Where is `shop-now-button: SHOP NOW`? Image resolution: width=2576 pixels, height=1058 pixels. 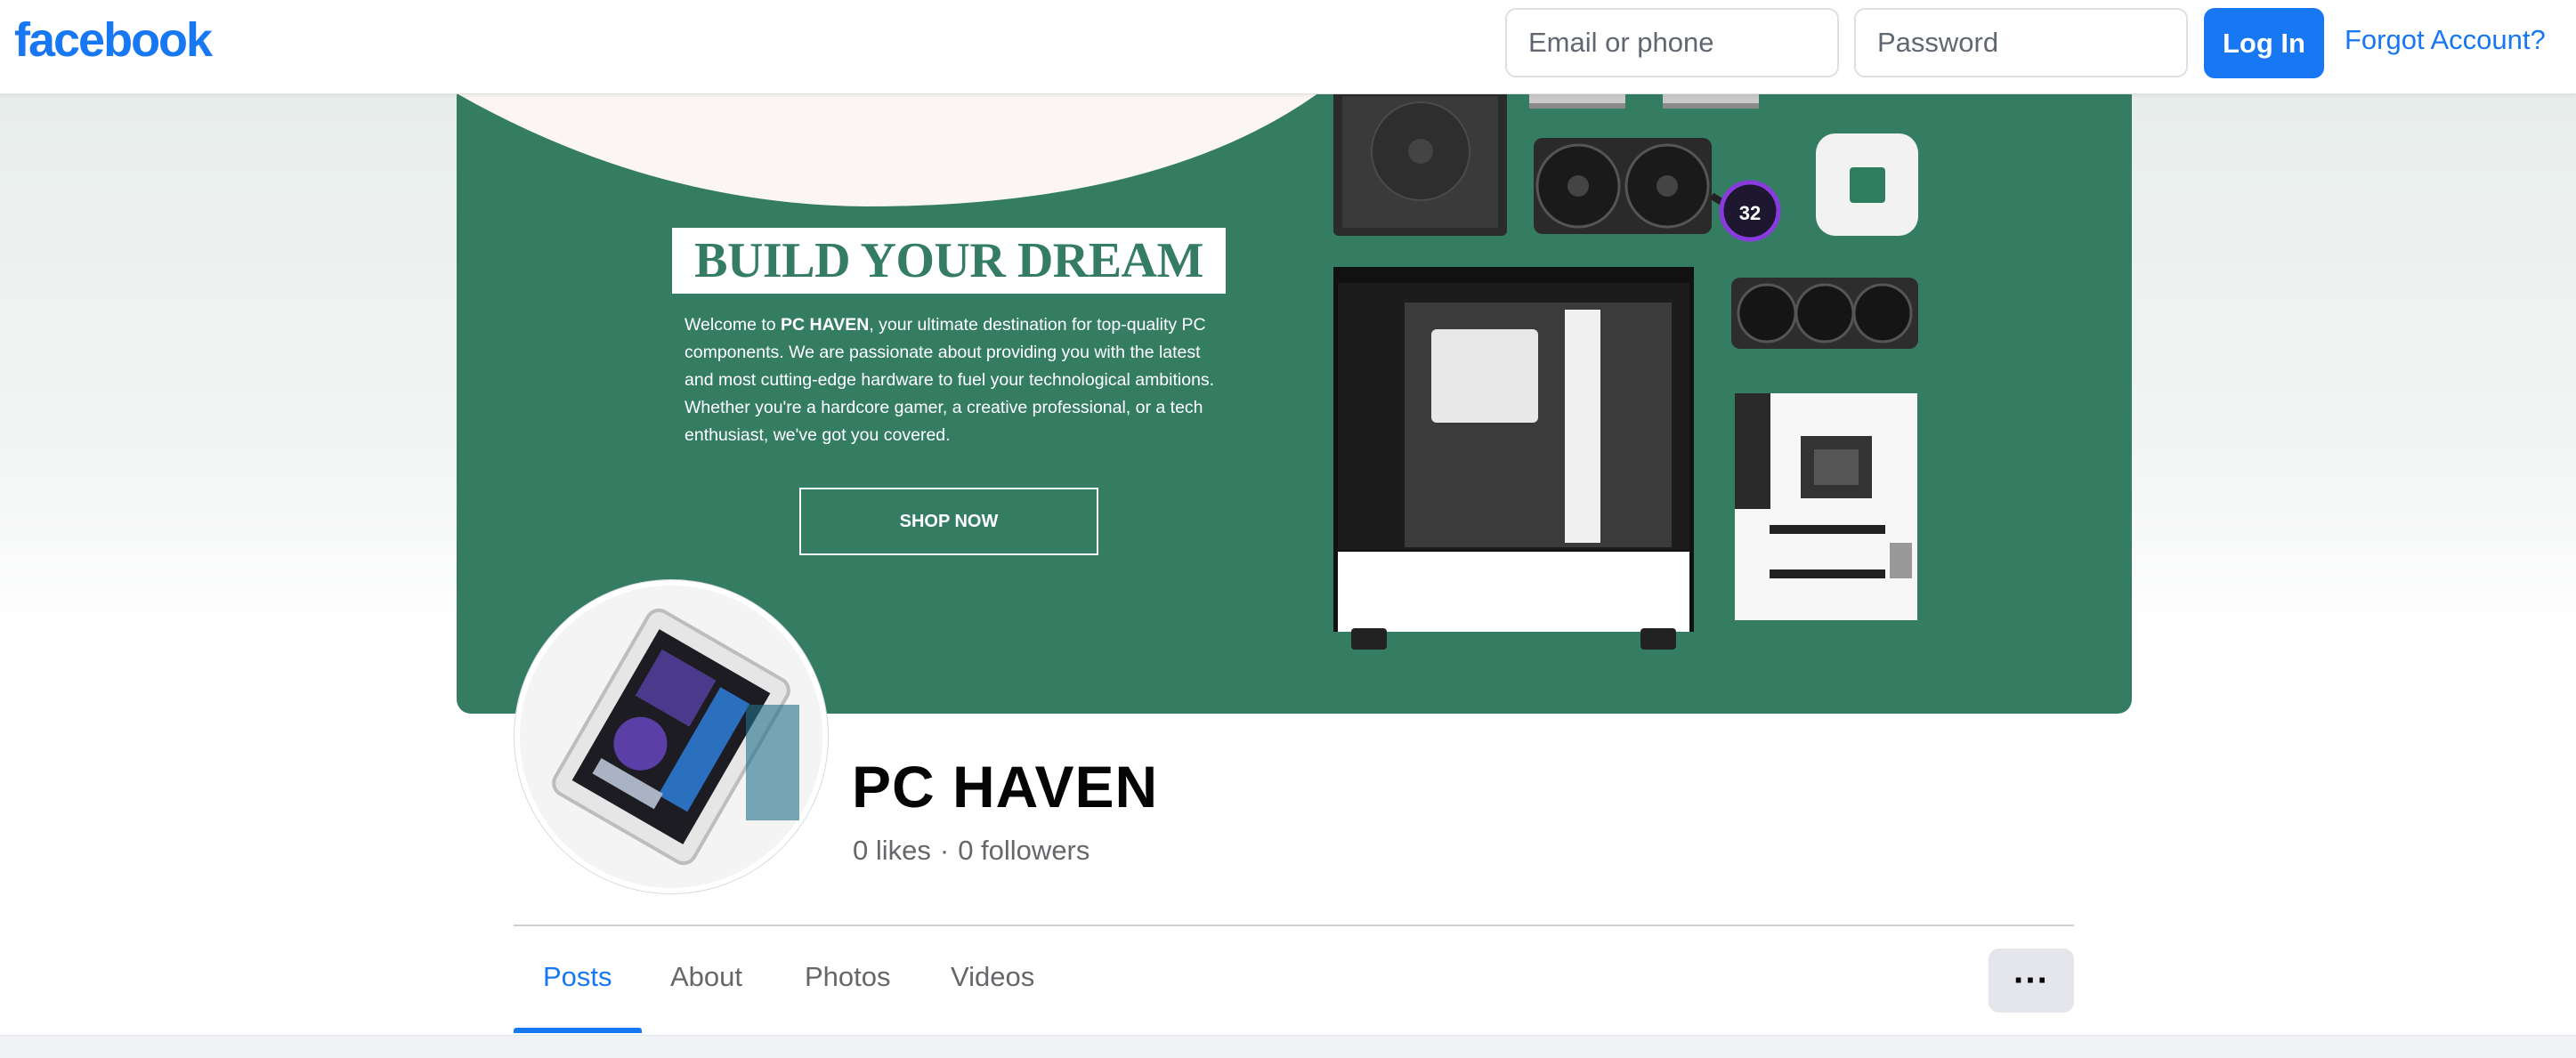 shop-now-button: SHOP NOW is located at coordinates (949, 521).